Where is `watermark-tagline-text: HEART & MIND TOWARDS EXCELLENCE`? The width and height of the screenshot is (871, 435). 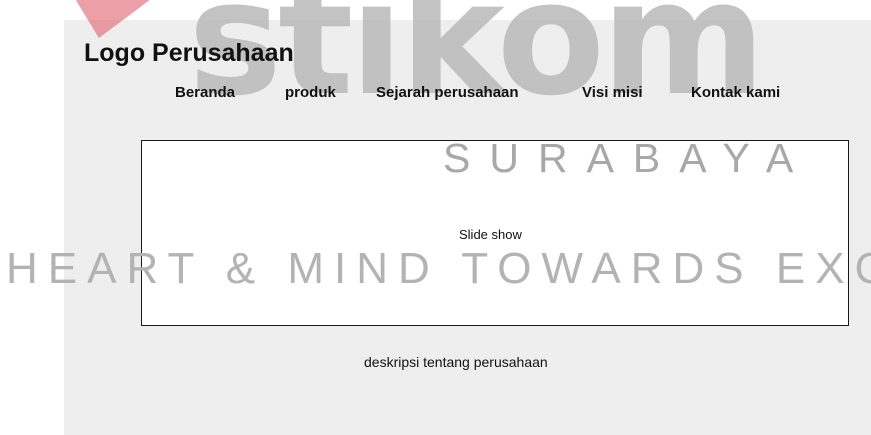 watermark-tagline-text: HEART & MIND TOWARDS EXCELLENCE is located at coordinates (438, 268).